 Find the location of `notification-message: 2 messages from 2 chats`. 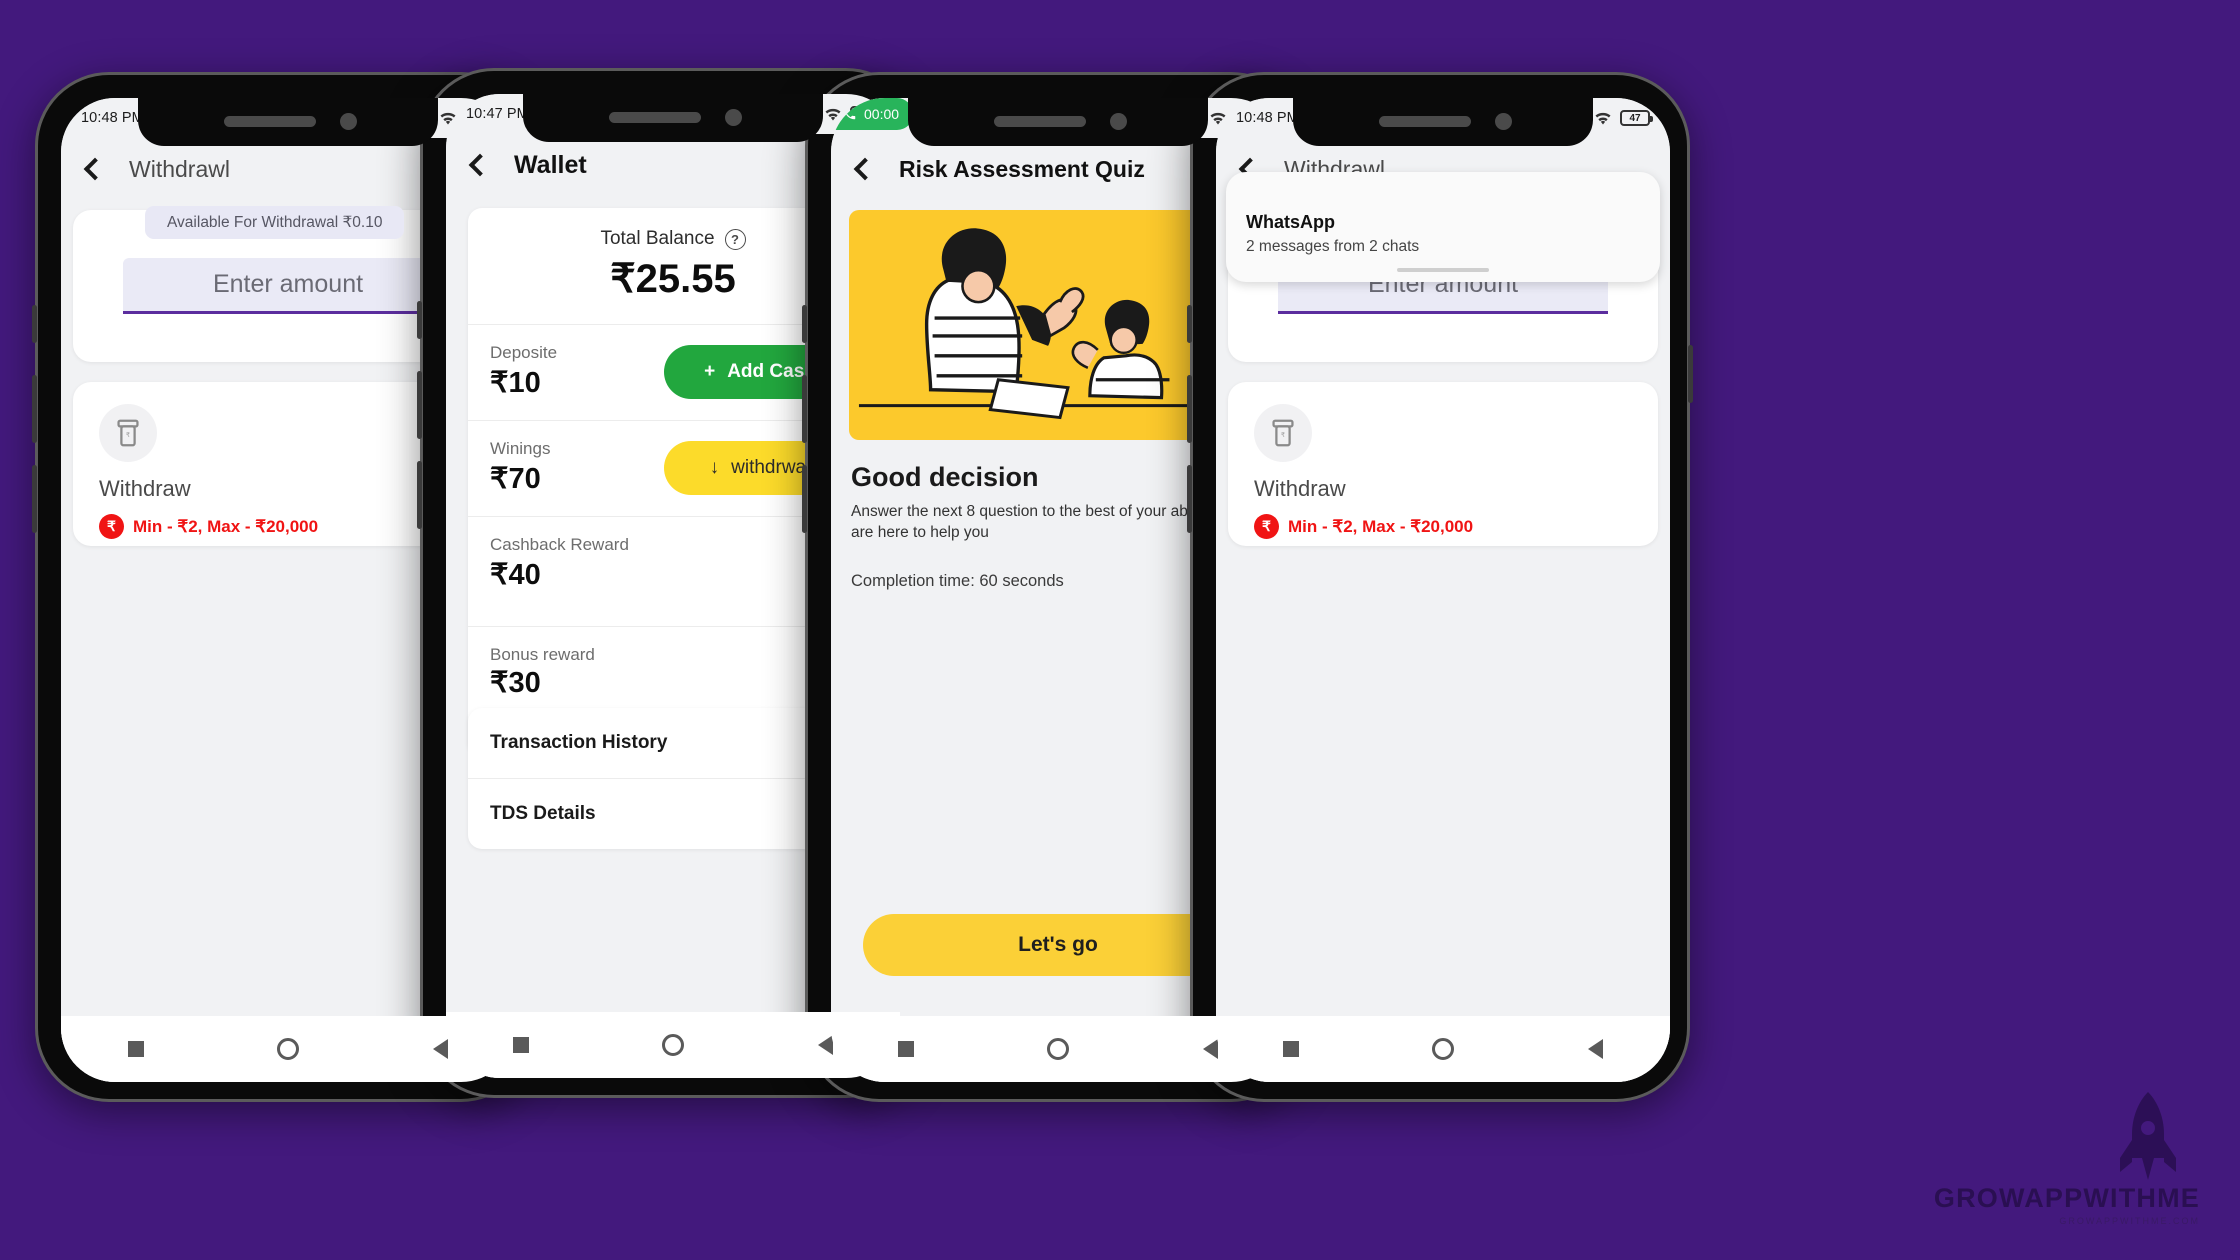

notification-message: 2 messages from 2 chats is located at coordinates (1333, 246).